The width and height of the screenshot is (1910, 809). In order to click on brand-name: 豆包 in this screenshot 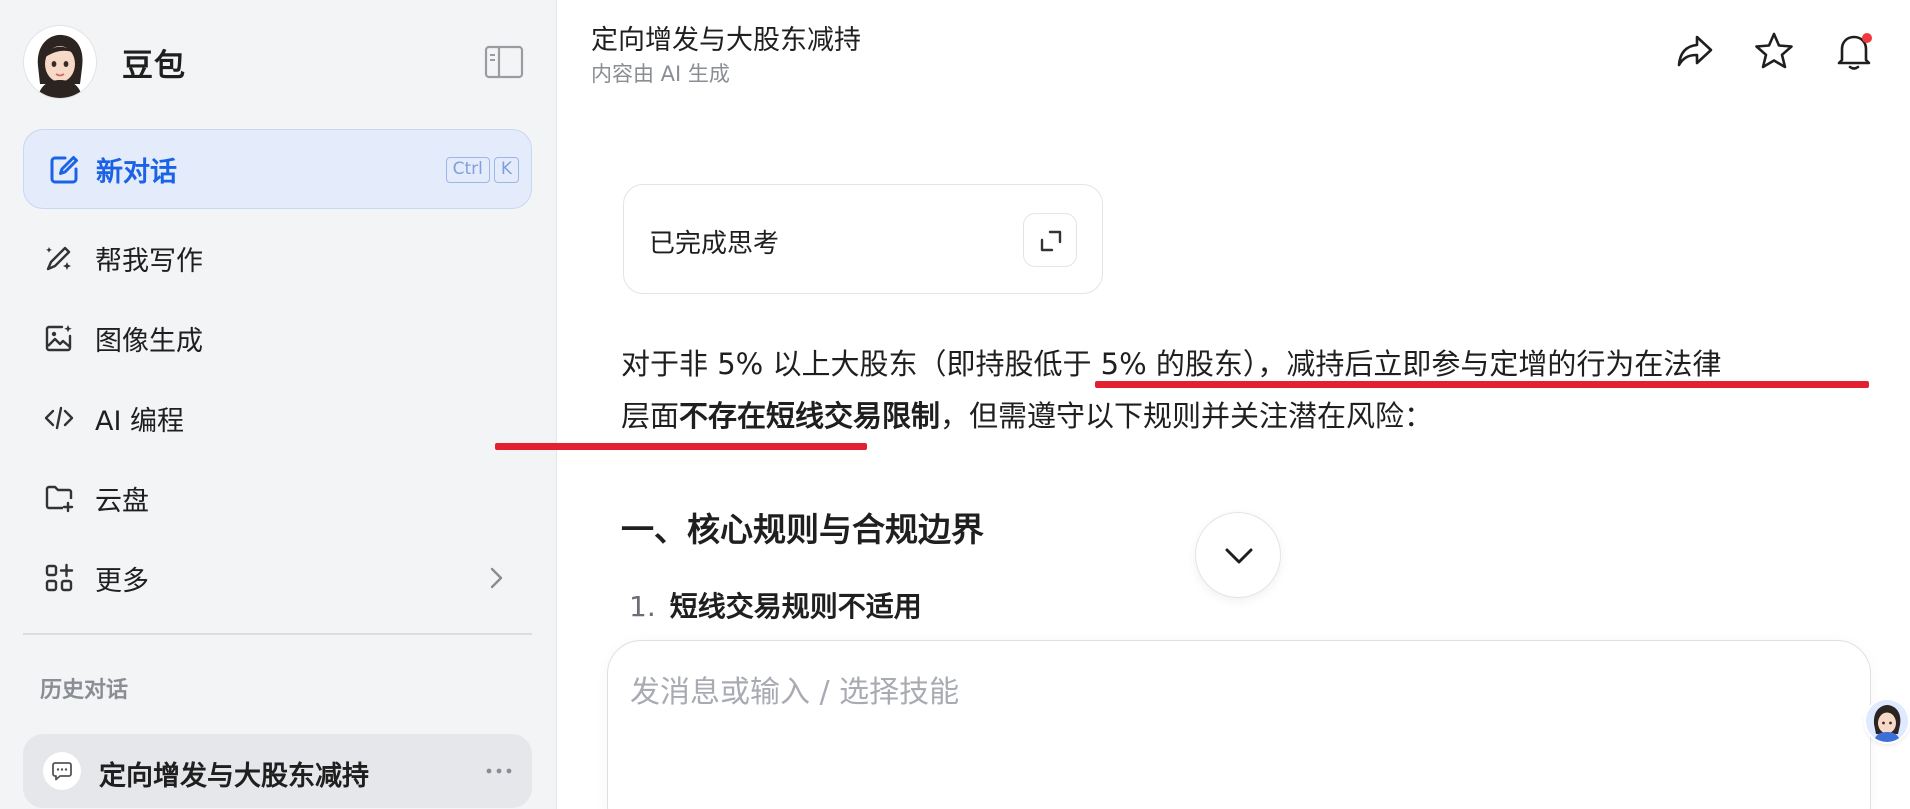, I will do `click(154, 65)`.